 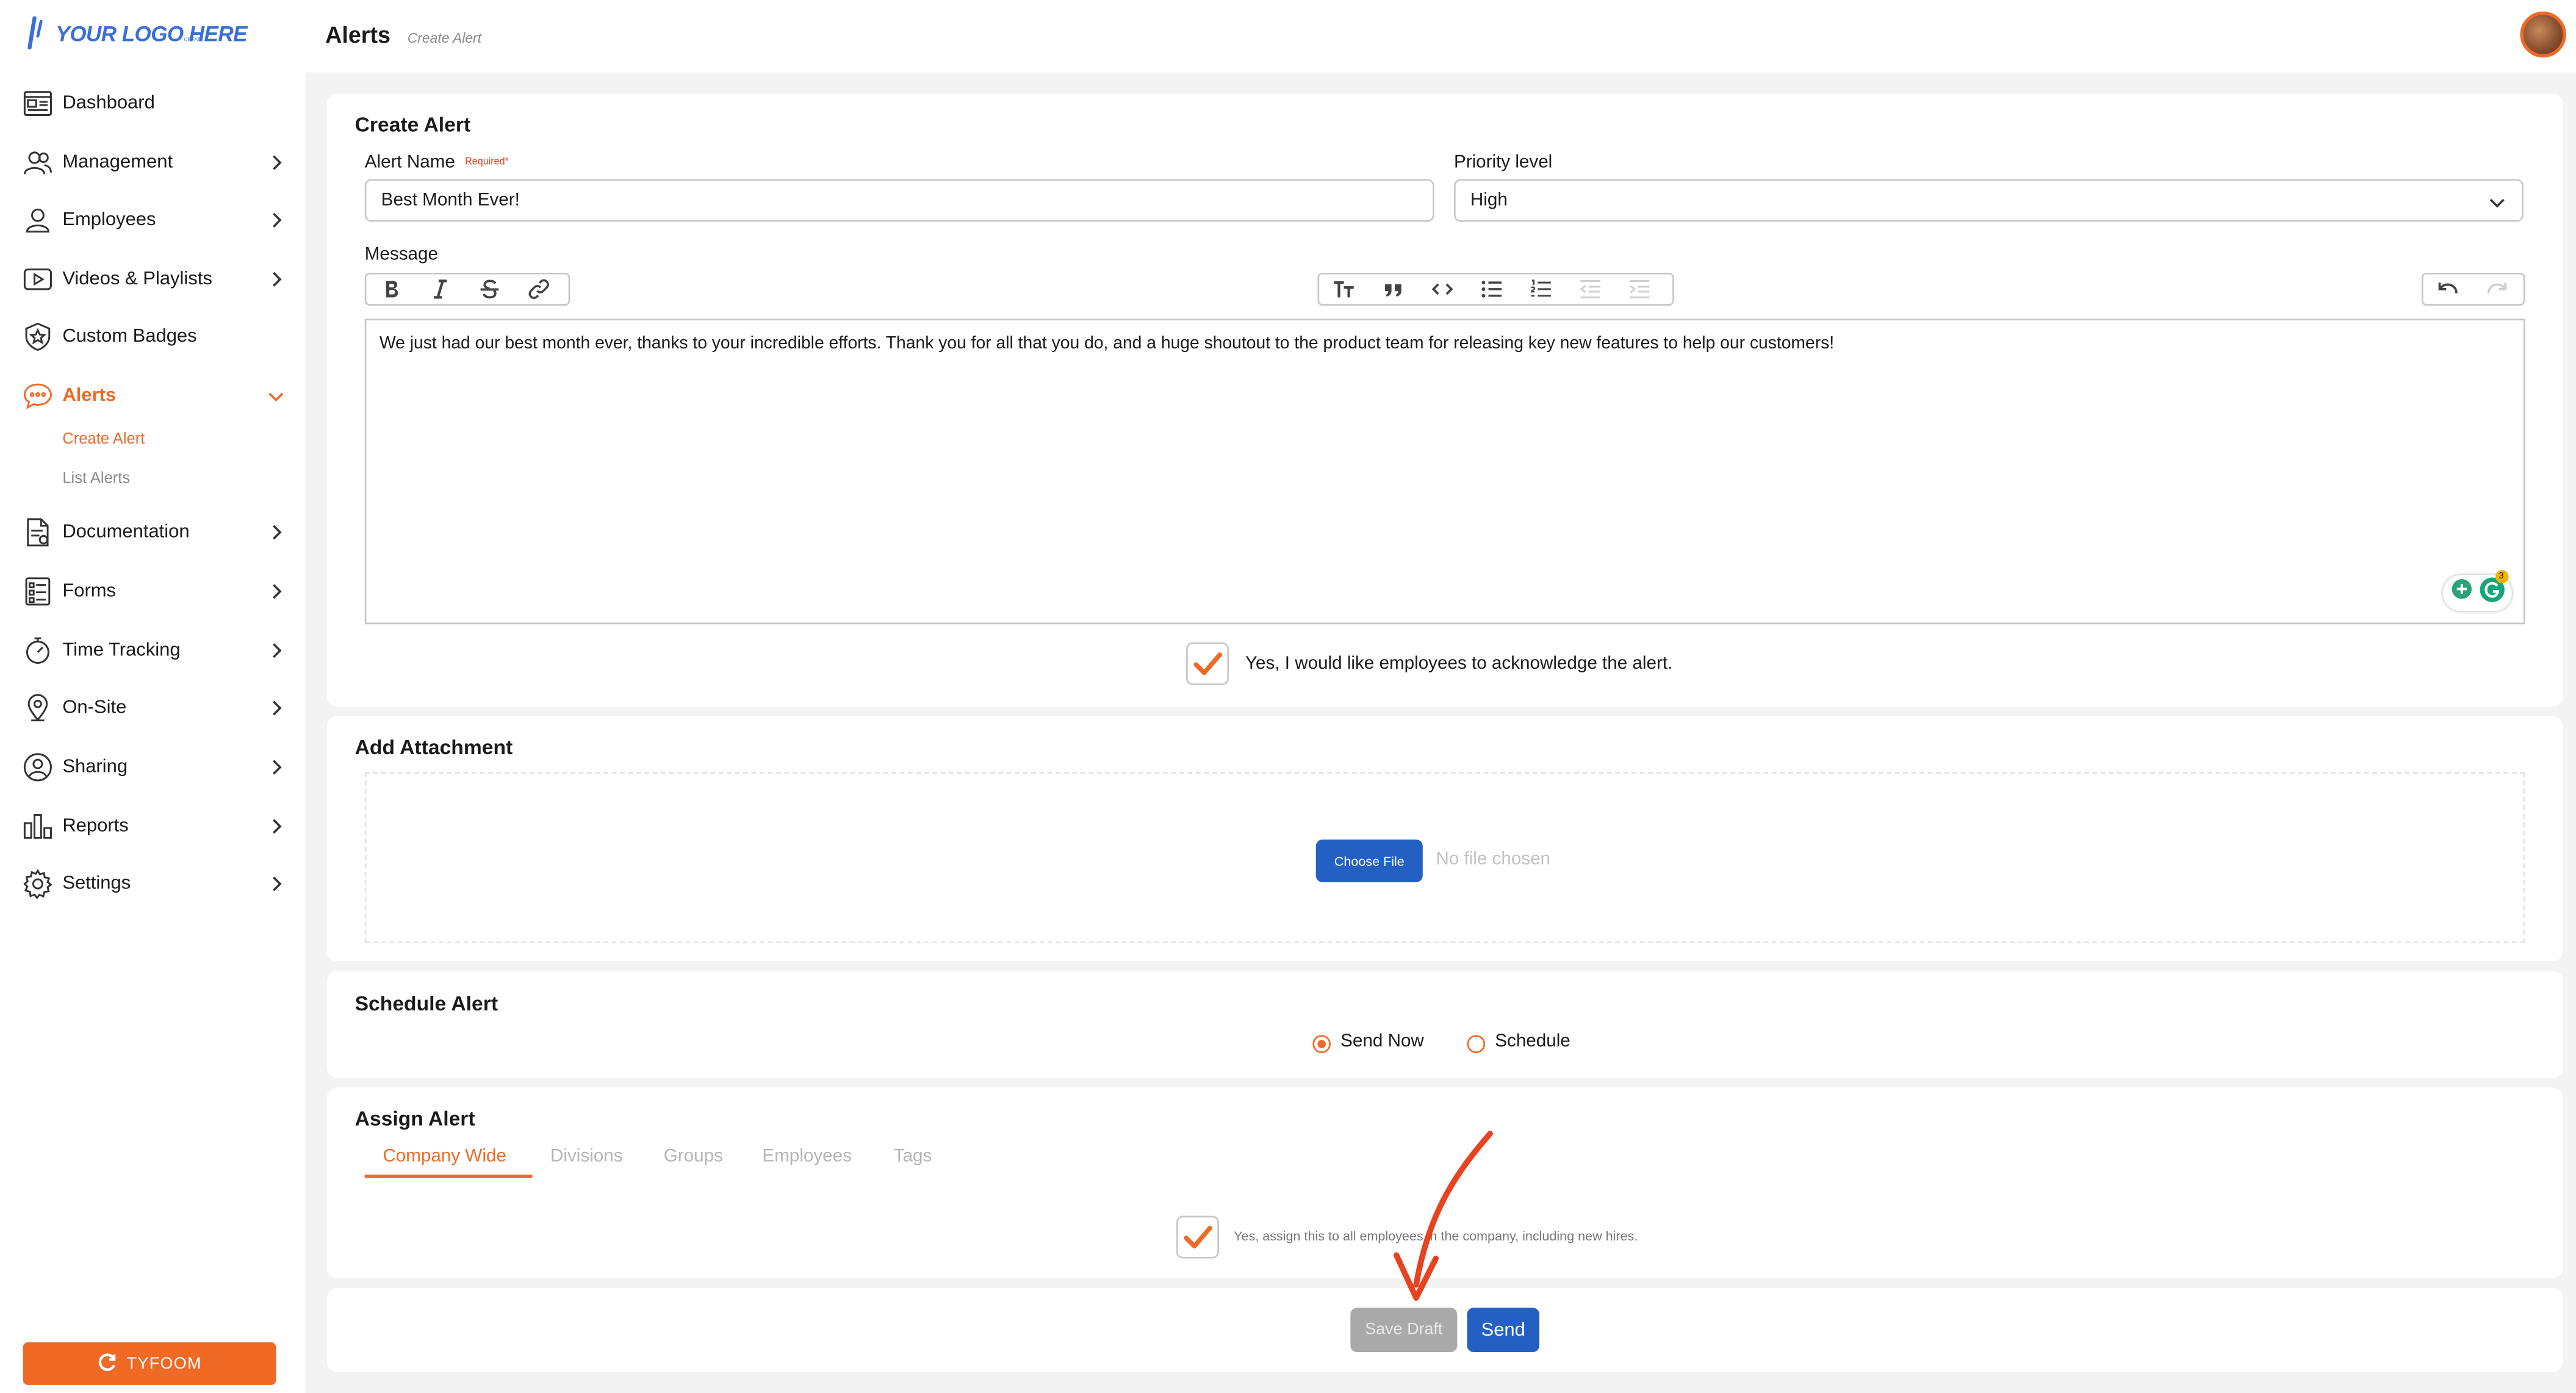 I want to click on sidebar-item-documentation: Documentation, so click(x=153, y=532).